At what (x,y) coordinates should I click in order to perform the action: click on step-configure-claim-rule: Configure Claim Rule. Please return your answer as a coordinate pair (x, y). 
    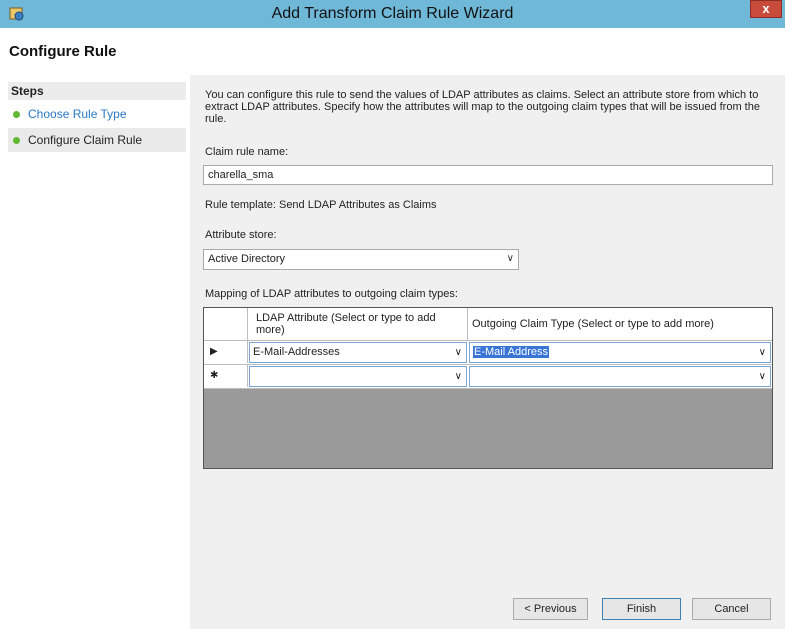
    Looking at the image, I should click on (97, 140).